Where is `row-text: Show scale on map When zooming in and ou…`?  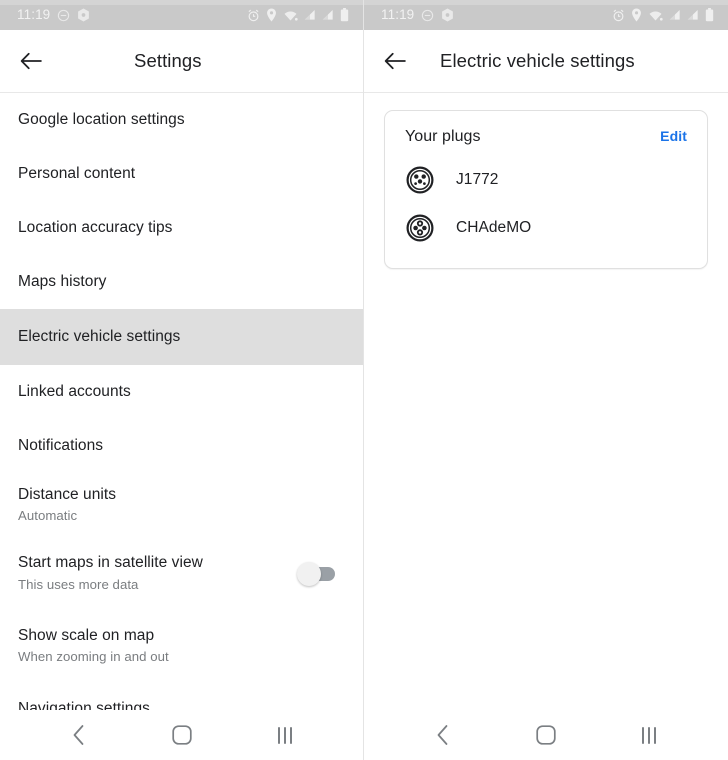 row-text: Show scale on map When zooming in and ou… is located at coordinates (181, 646).